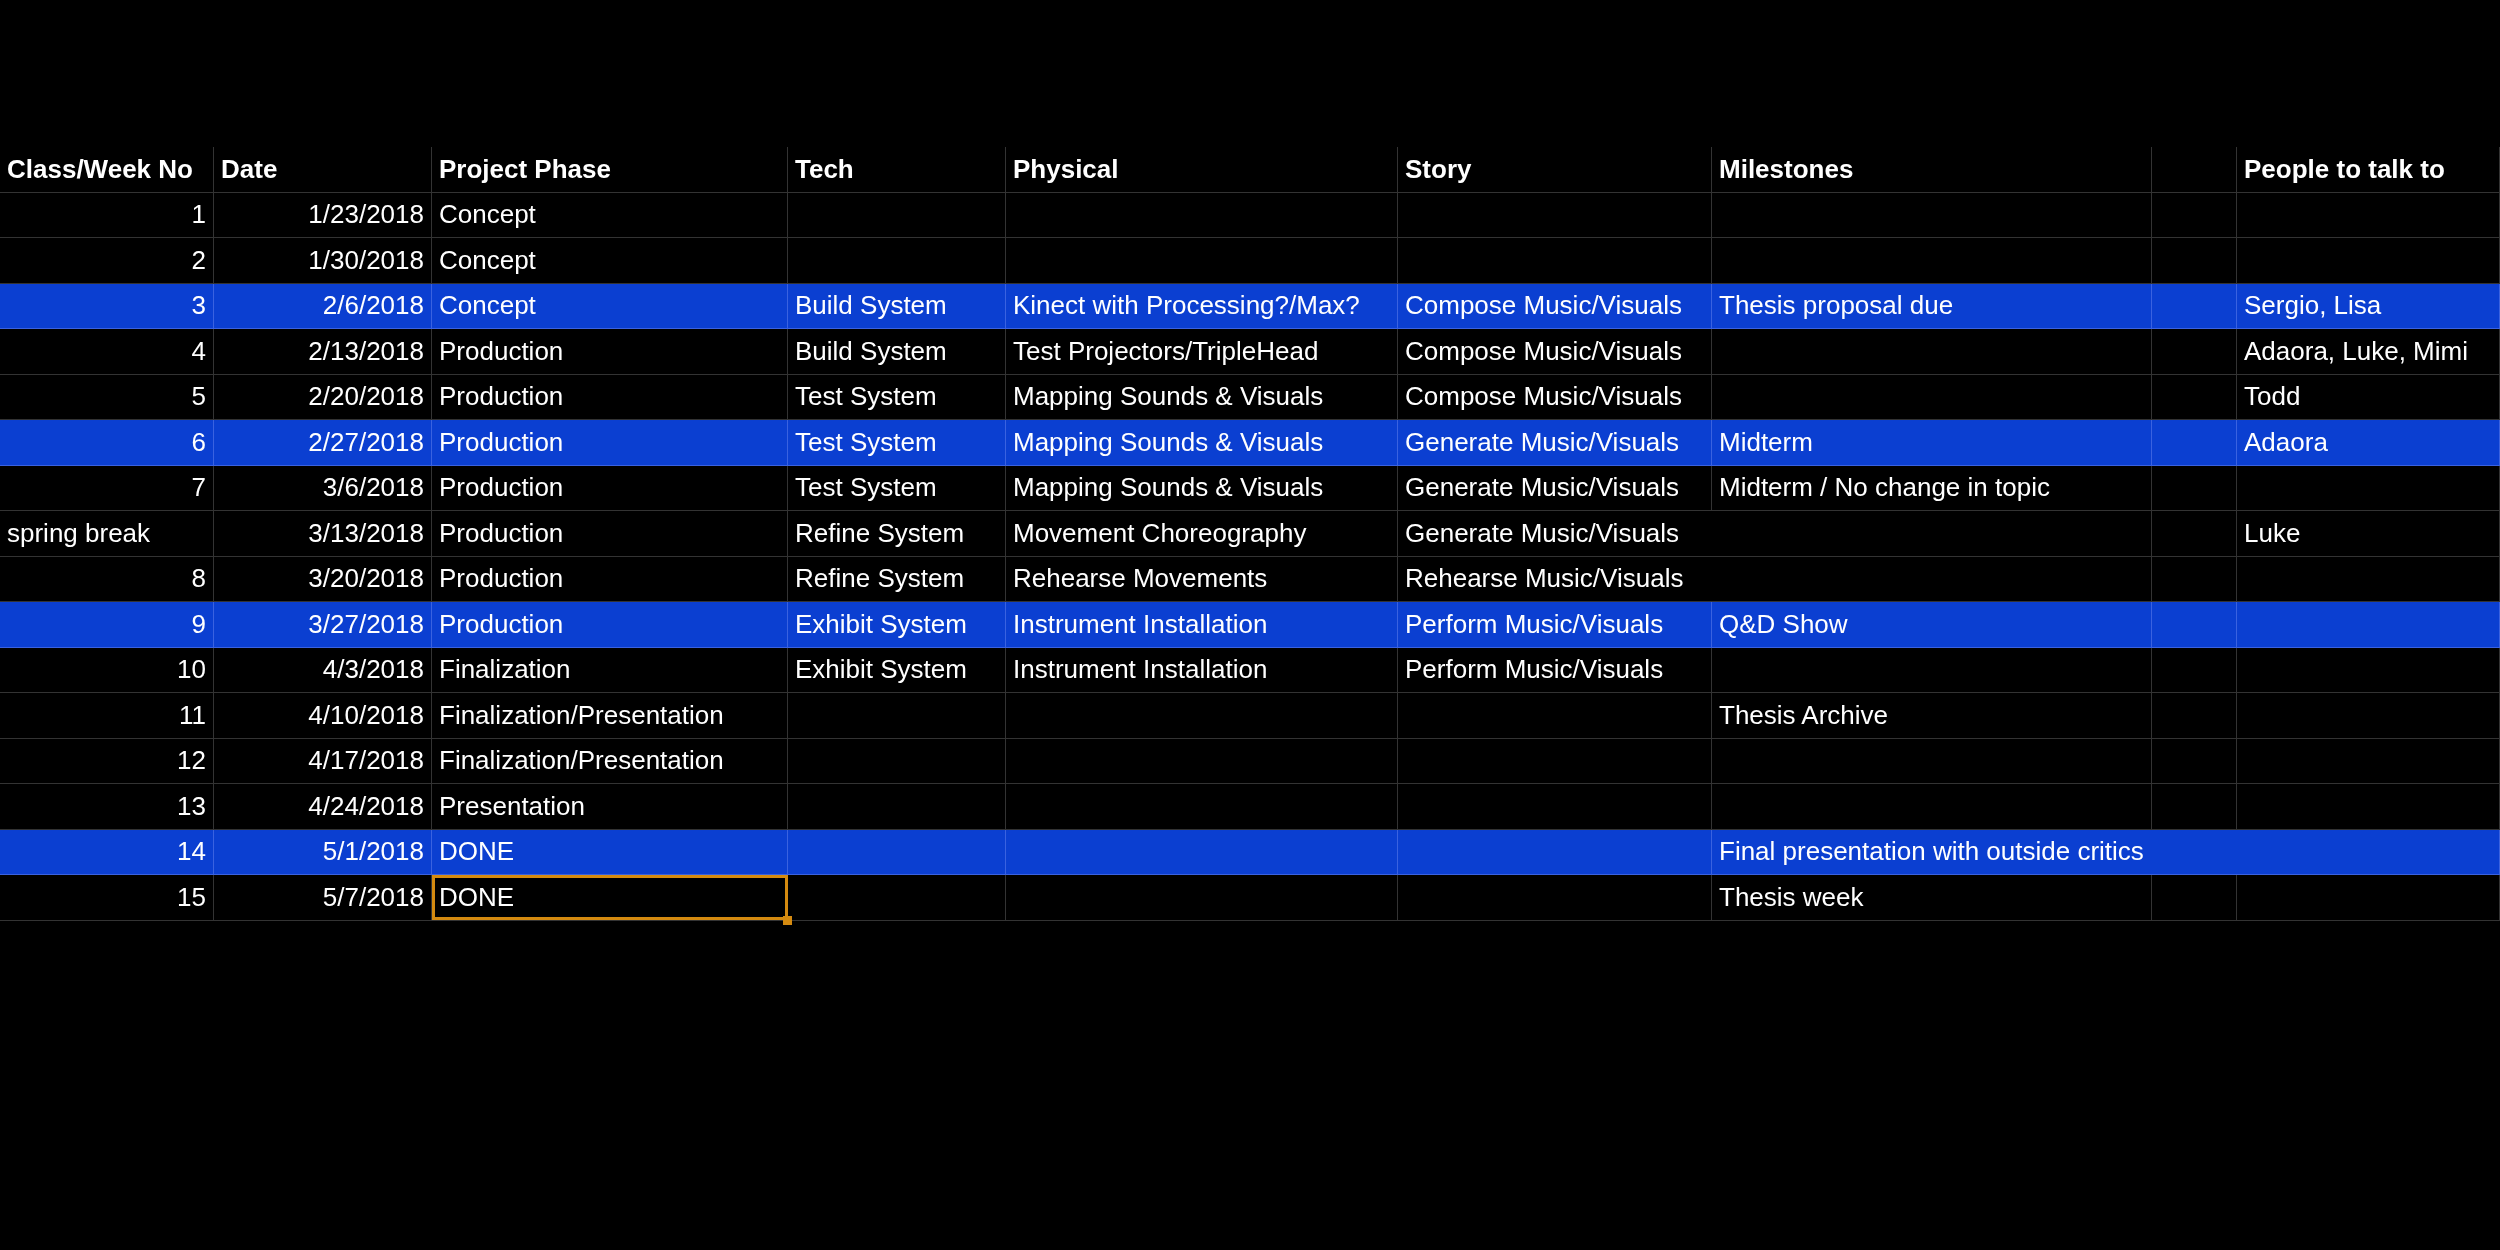 Image resolution: width=2500 pixels, height=1250 pixels. Describe the element at coordinates (1932, 305) in the screenshot. I see `table-cell: Thesis proposal due` at that location.